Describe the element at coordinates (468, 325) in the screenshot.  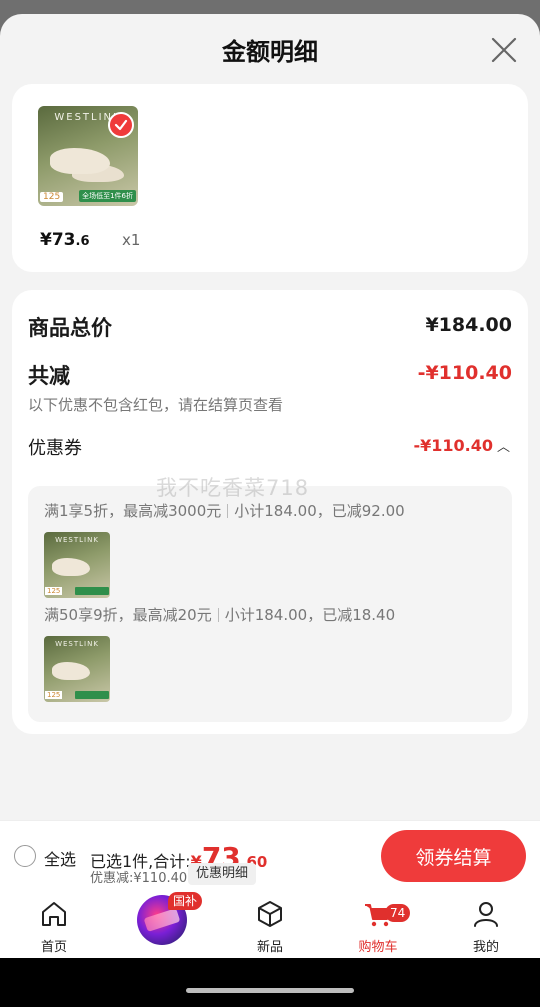
I see `total-price-value: ¥184.00` at that location.